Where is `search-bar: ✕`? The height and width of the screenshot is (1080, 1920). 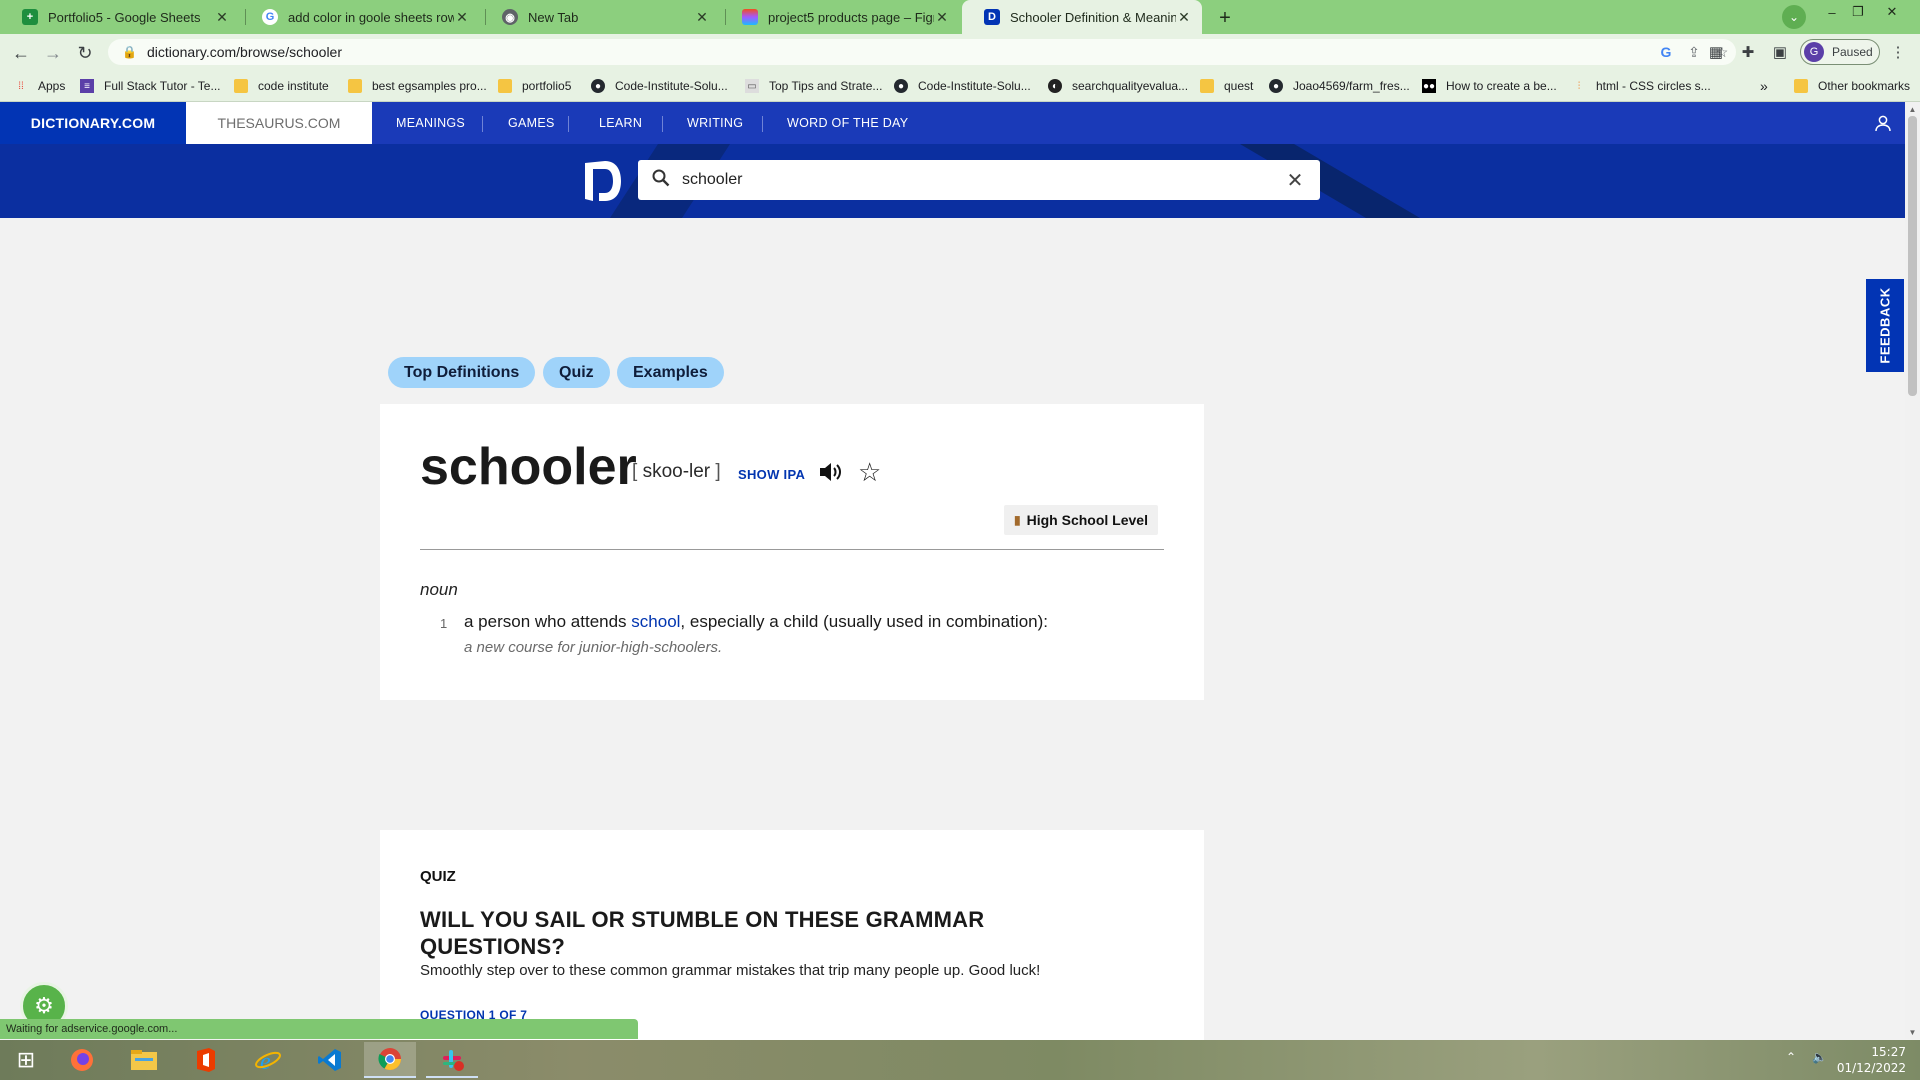 search-bar: ✕ is located at coordinates (979, 180).